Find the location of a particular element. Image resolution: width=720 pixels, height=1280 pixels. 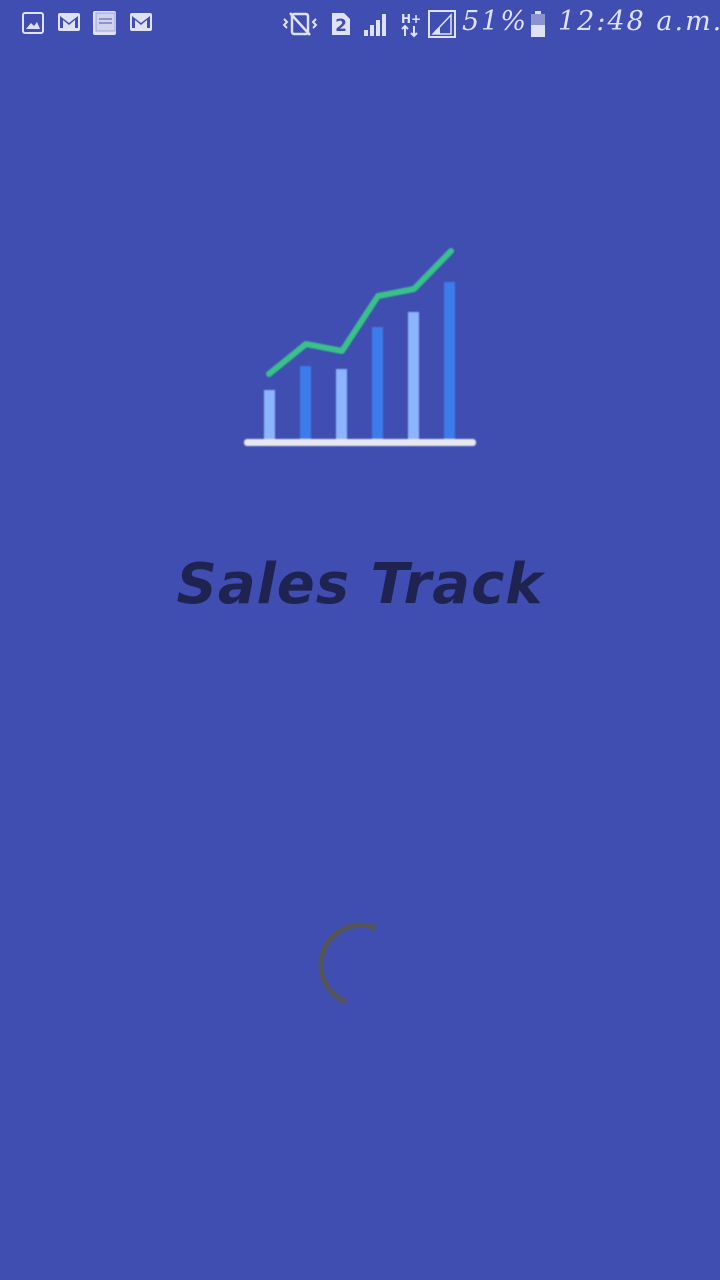

logo-trend-line is located at coordinates (360, 312).